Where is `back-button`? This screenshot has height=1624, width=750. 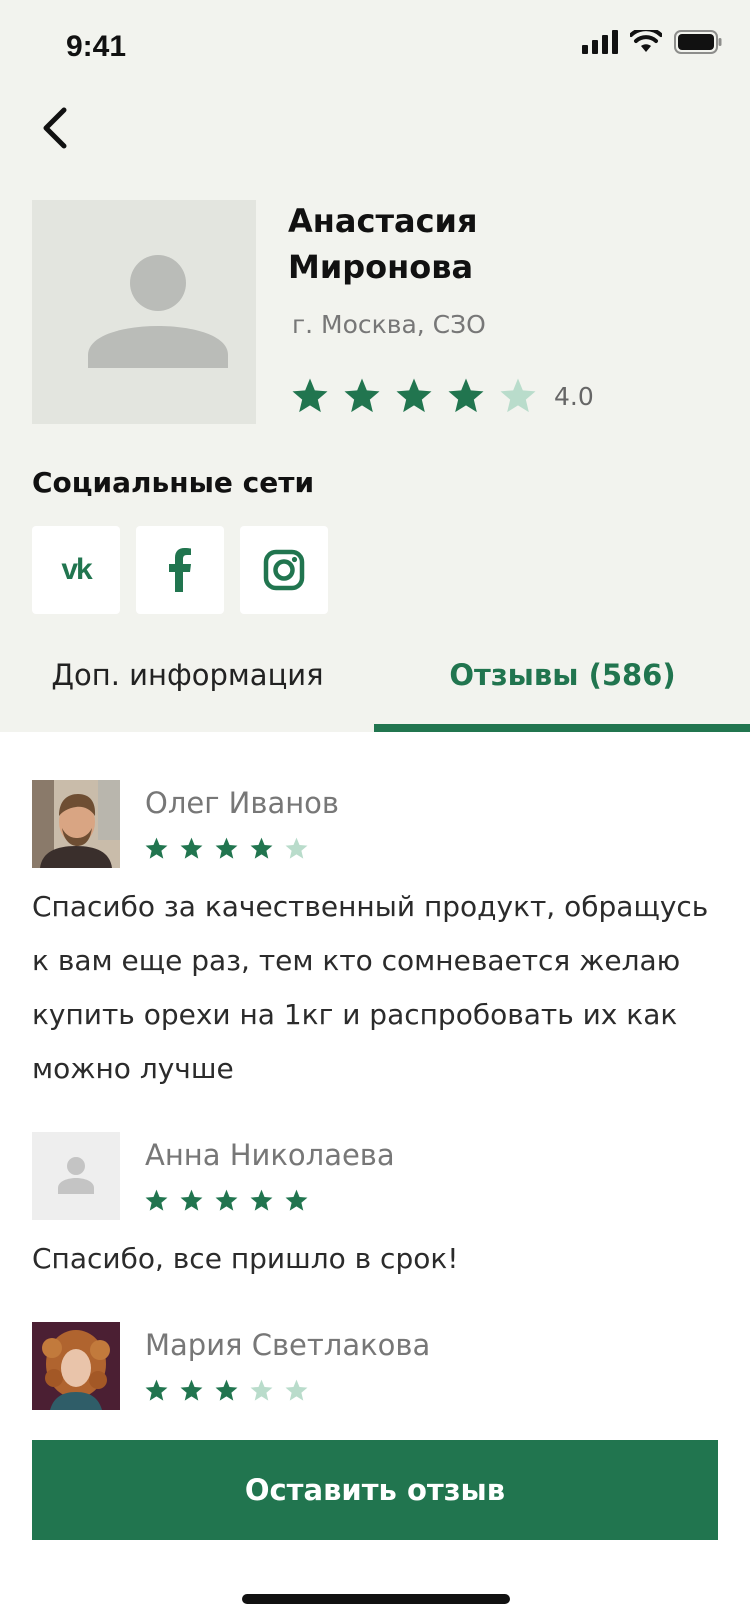 back-button is located at coordinates (60, 128).